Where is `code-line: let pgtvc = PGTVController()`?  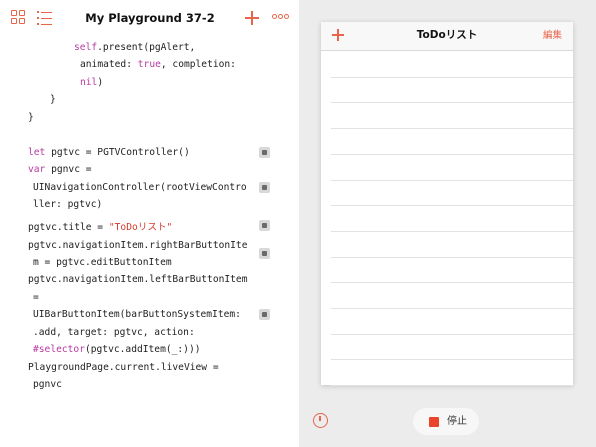 code-line: let pgtvc = PGTVController() is located at coordinates (109, 153).